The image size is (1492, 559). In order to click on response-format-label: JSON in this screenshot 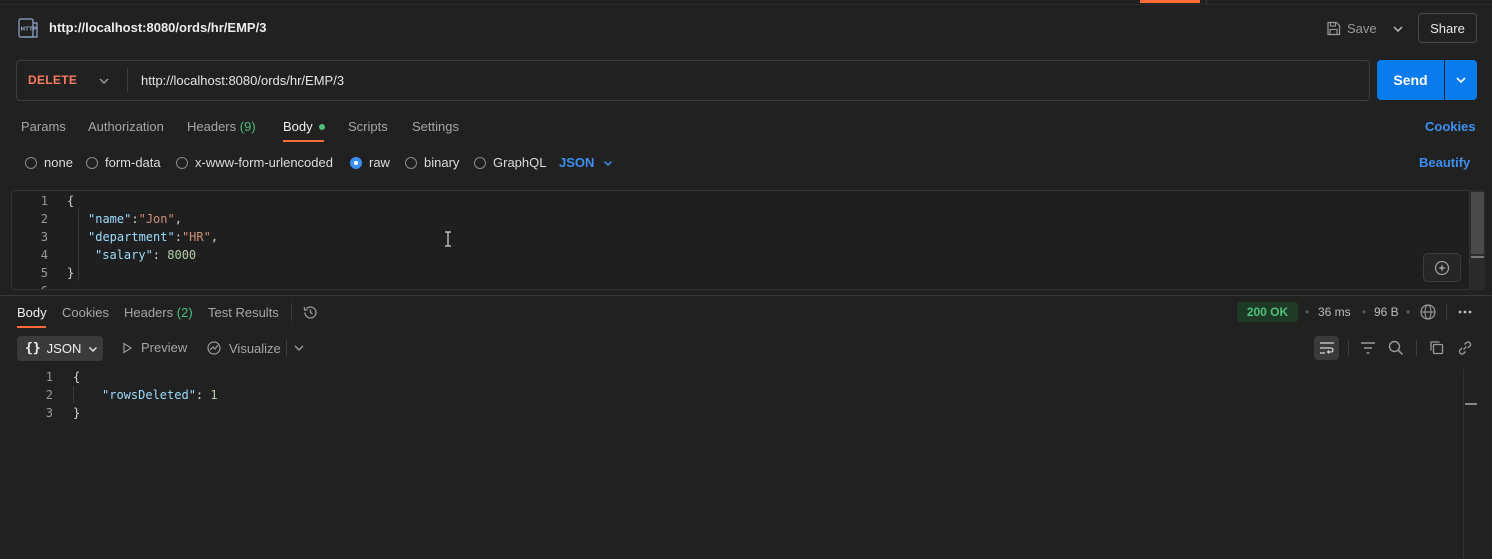, I will do `click(64, 348)`.